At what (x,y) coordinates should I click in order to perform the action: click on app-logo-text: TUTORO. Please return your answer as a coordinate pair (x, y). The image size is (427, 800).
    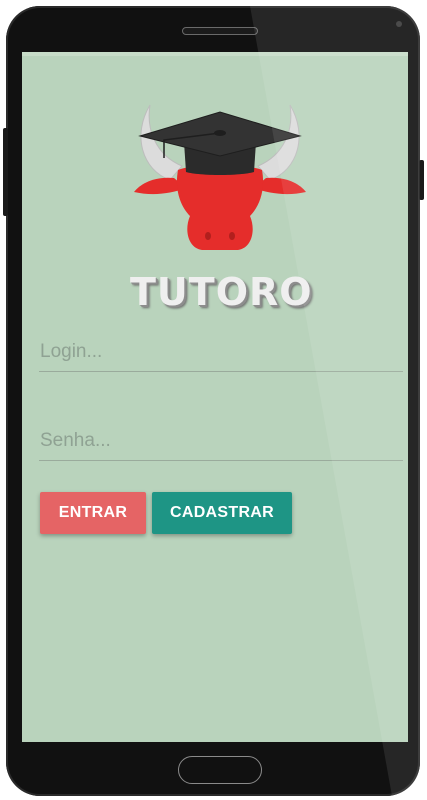
    Looking at the image, I should click on (221, 292).